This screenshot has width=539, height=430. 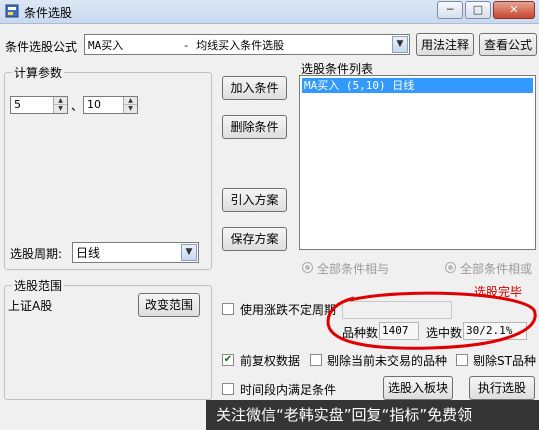 I want to click on exclude-st-checkbox, so click(x=462, y=360).